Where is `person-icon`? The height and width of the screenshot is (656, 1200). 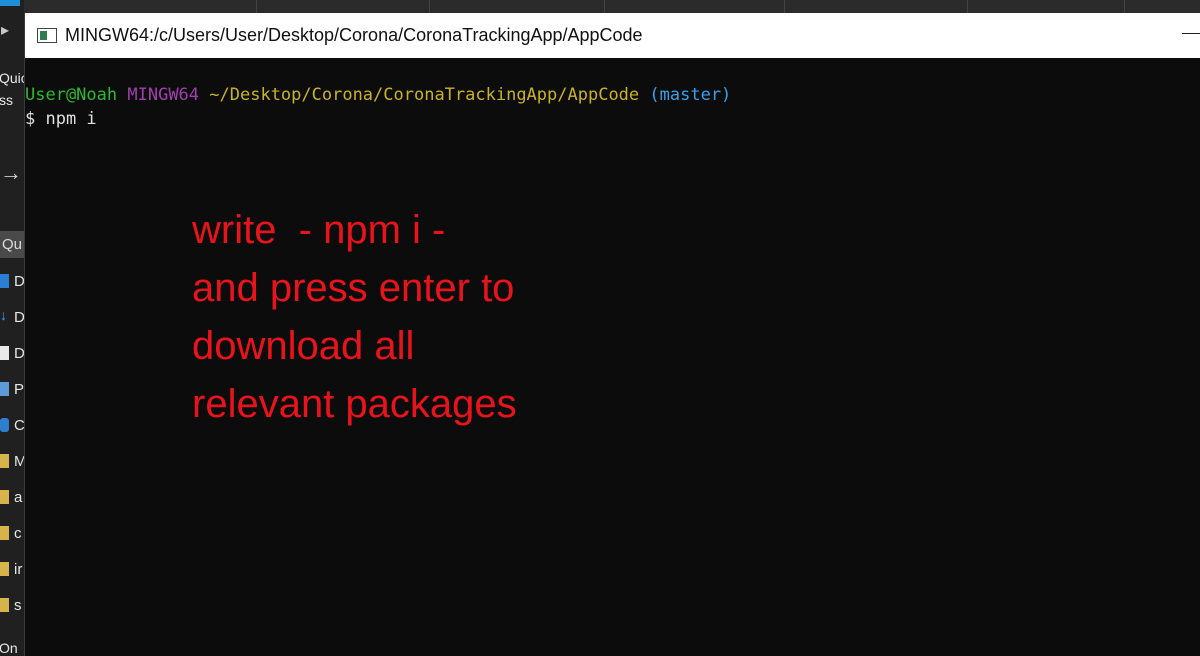
person-icon is located at coordinates (4, 425).